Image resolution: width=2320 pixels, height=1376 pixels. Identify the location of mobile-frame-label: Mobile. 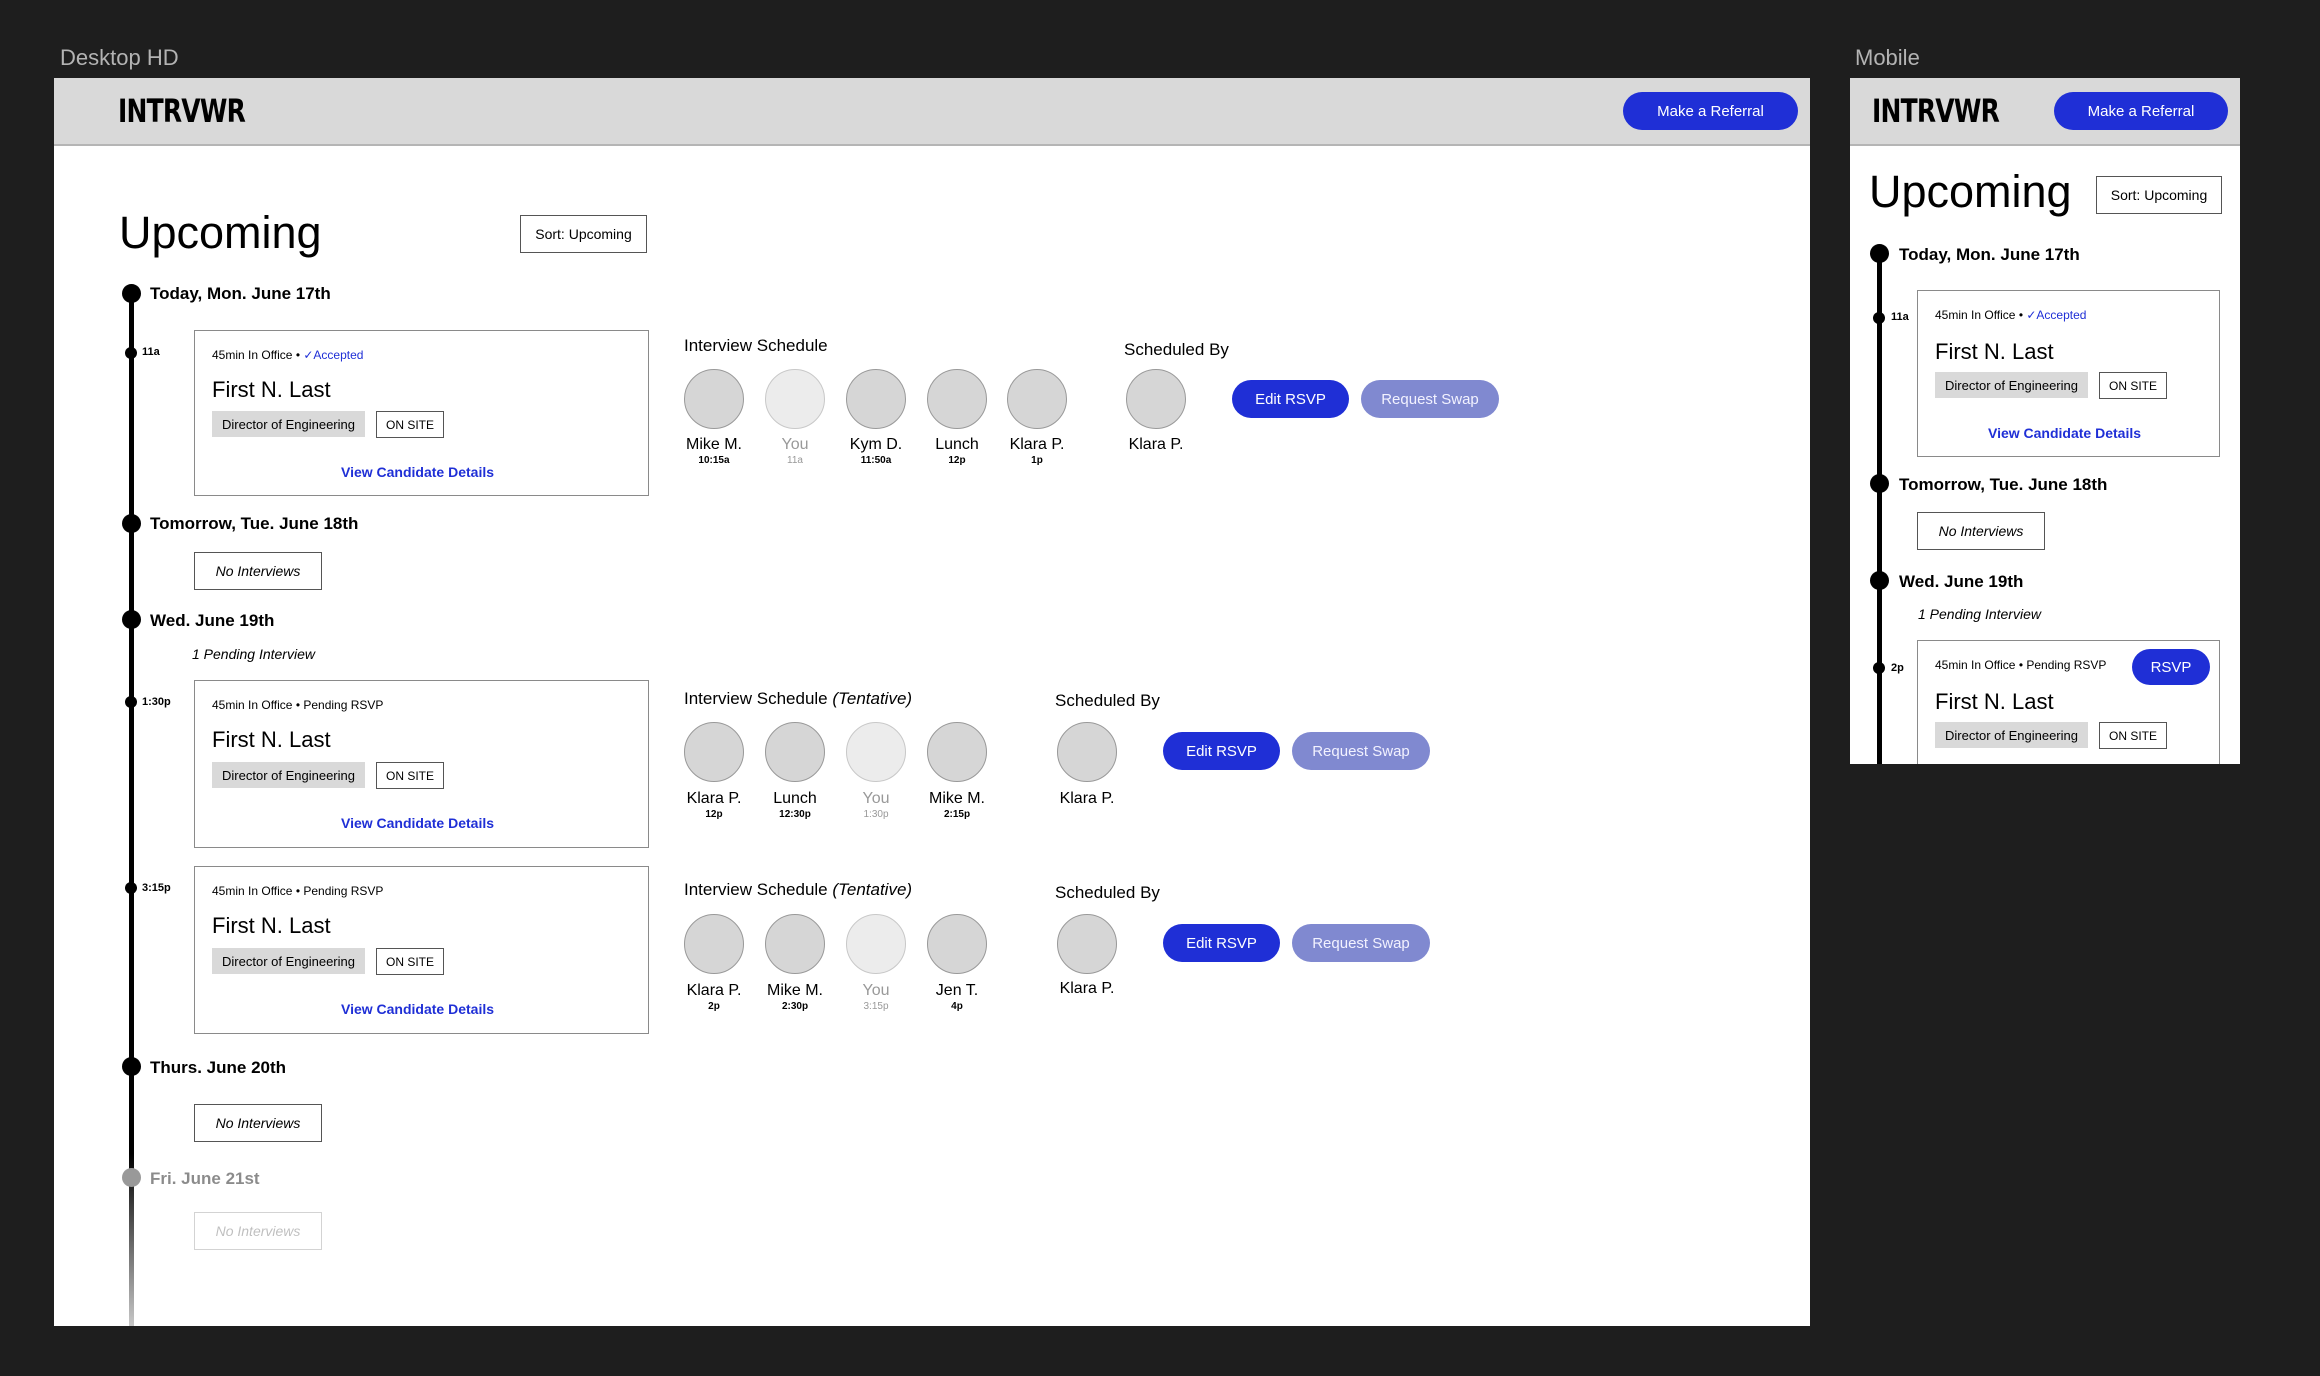
(1887, 57).